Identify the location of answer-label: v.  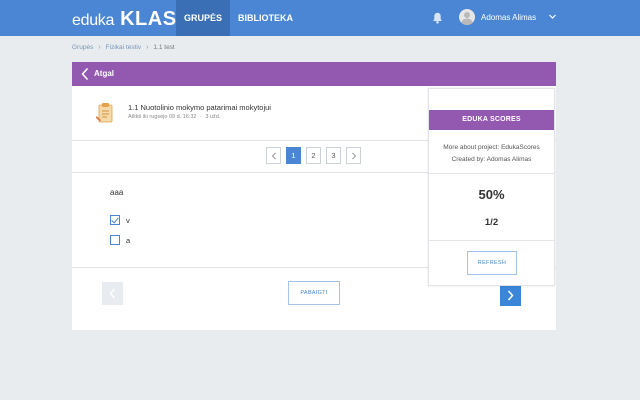
(128, 220).